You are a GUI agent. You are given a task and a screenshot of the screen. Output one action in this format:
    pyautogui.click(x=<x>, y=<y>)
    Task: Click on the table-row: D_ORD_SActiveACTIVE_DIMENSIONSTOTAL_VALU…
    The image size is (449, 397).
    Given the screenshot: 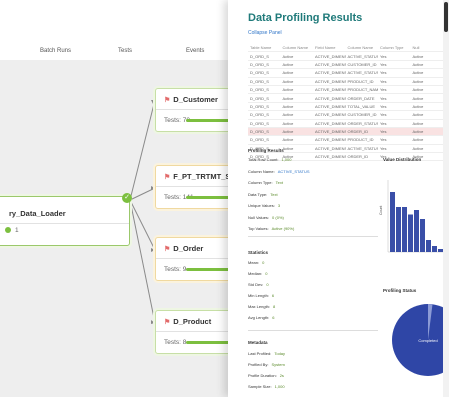 What is the action you would take?
    pyautogui.click(x=345, y=107)
    